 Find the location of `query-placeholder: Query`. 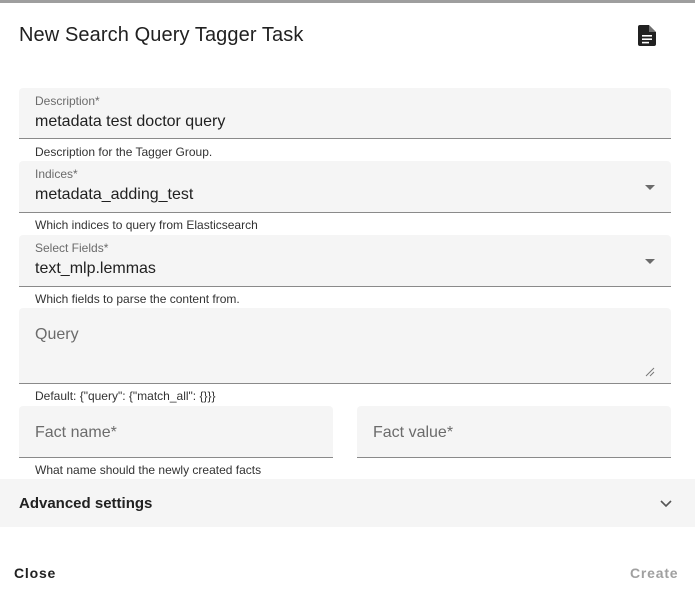

query-placeholder: Query is located at coordinates (57, 334).